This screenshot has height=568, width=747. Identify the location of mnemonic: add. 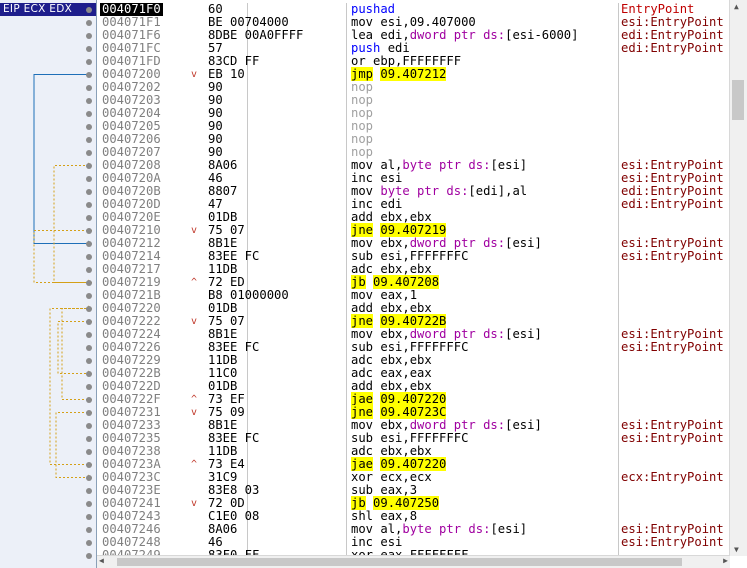
(362, 217).